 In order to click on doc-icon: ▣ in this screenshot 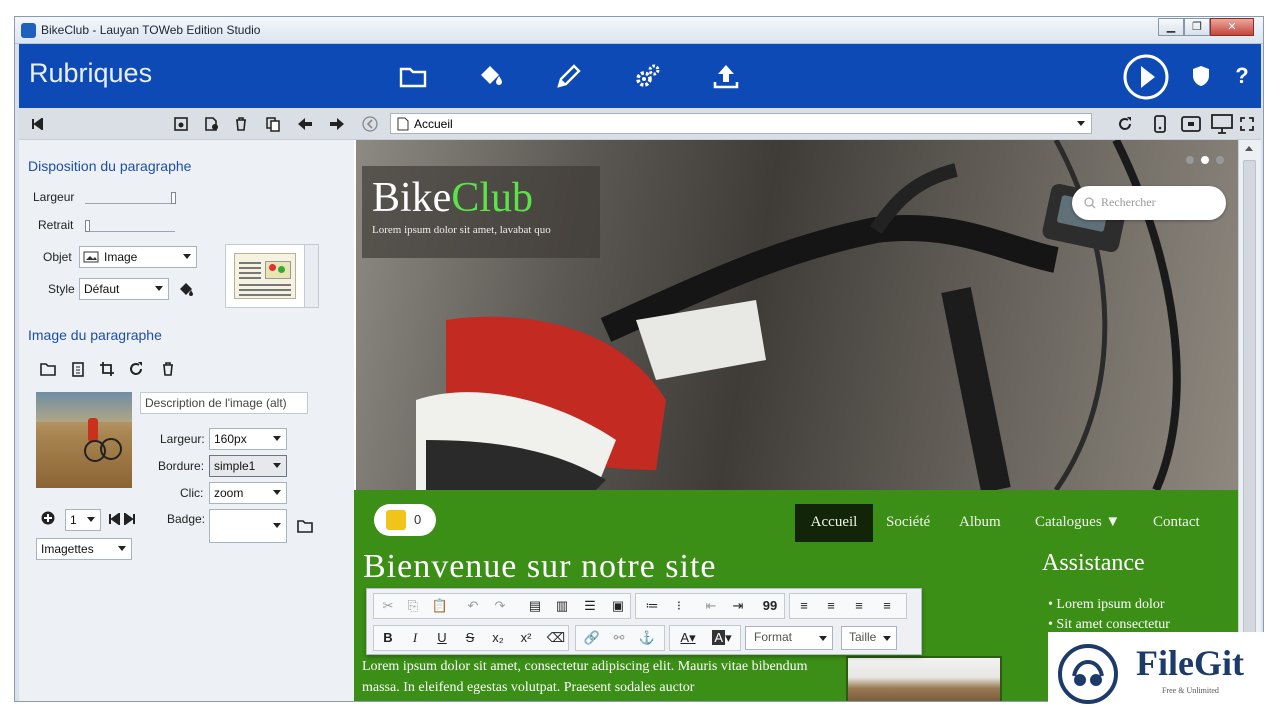, I will do `click(618, 606)`.